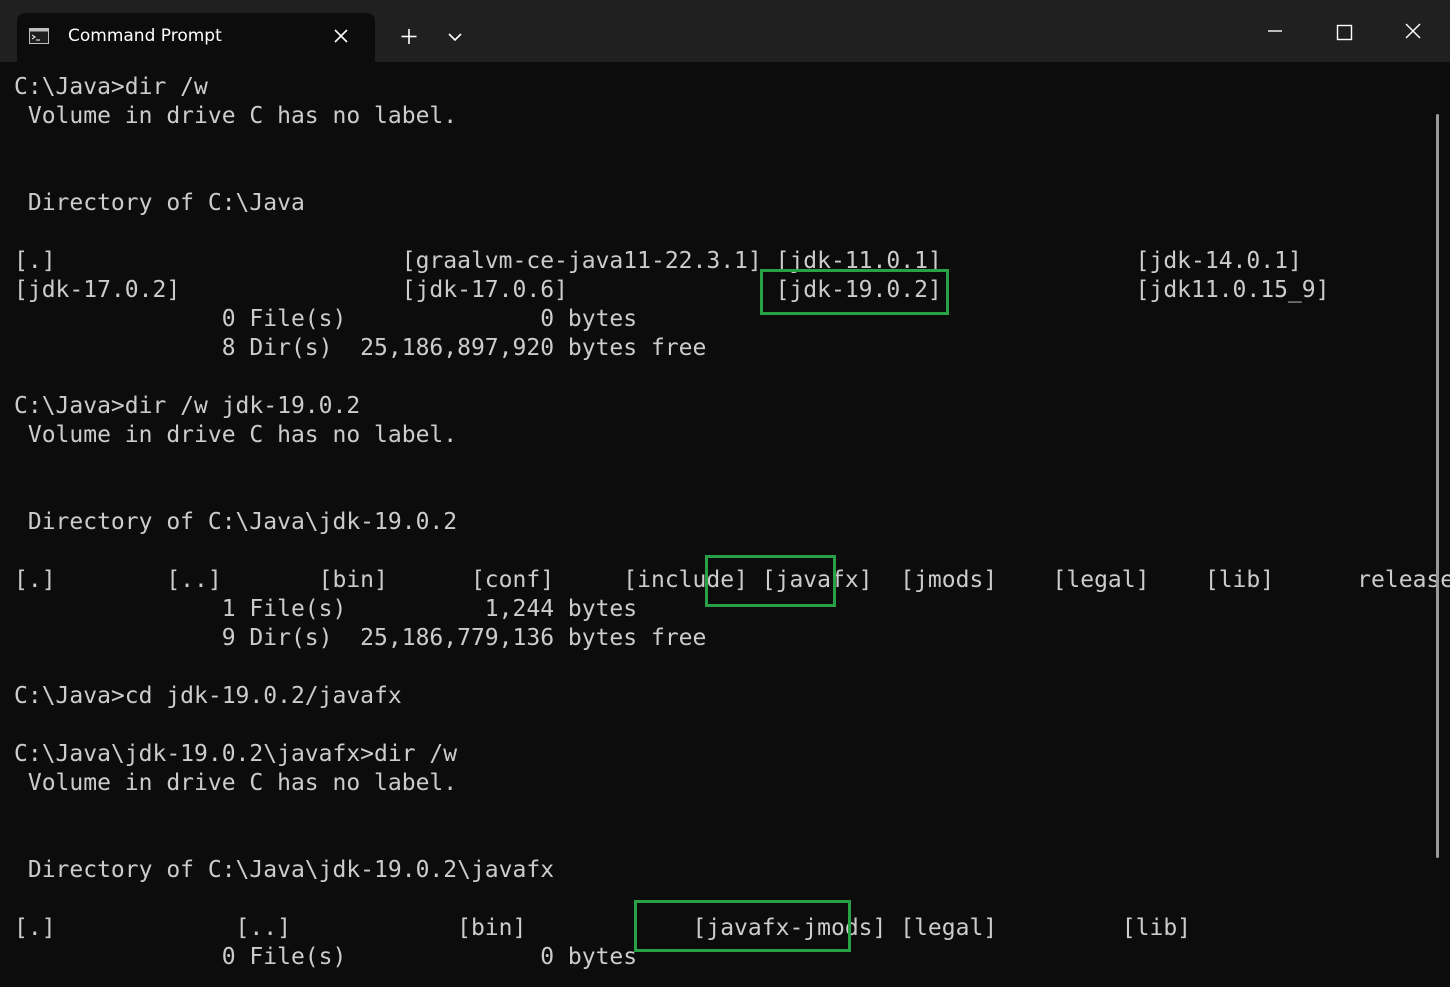 The height and width of the screenshot is (987, 1450). I want to click on terminal-line: 8 Dir(s) 25,186,897,920 bytes free, so click(360, 348).